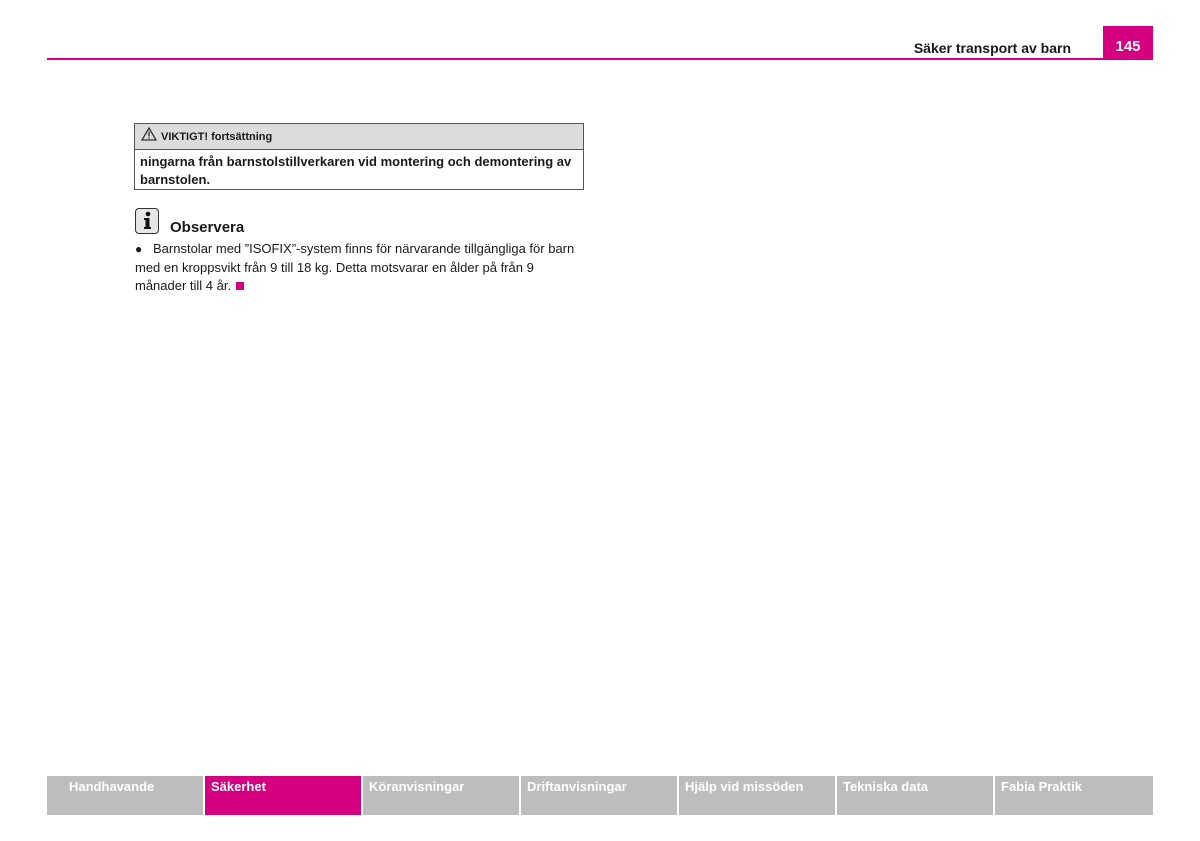 Image resolution: width=1200 pixels, height=841 pixels. What do you see at coordinates (240, 286) in the screenshot?
I see `end-square-icon` at bounding box center [240, 286].